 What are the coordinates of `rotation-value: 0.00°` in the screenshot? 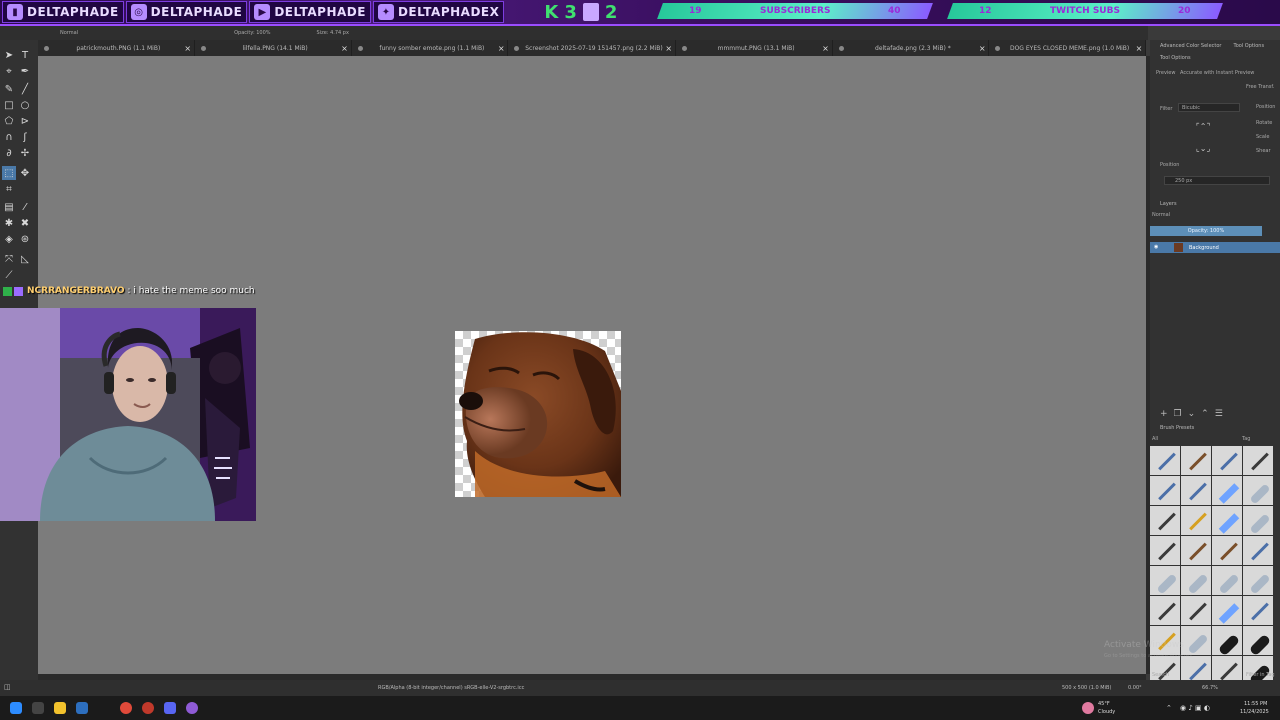 It's located at (1135, 688).